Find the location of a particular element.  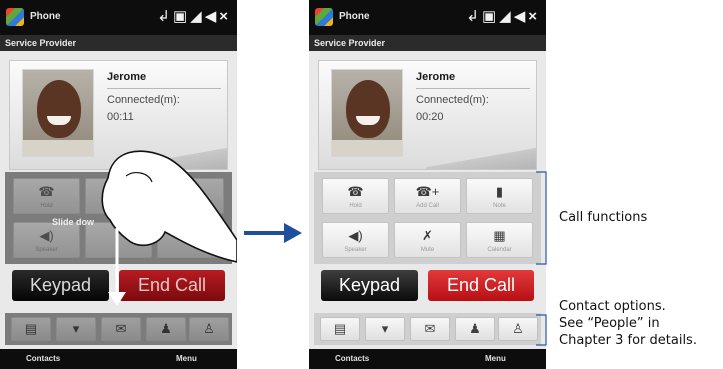

call-functions-annotation: Call functions is located at coordinates (603, 217).